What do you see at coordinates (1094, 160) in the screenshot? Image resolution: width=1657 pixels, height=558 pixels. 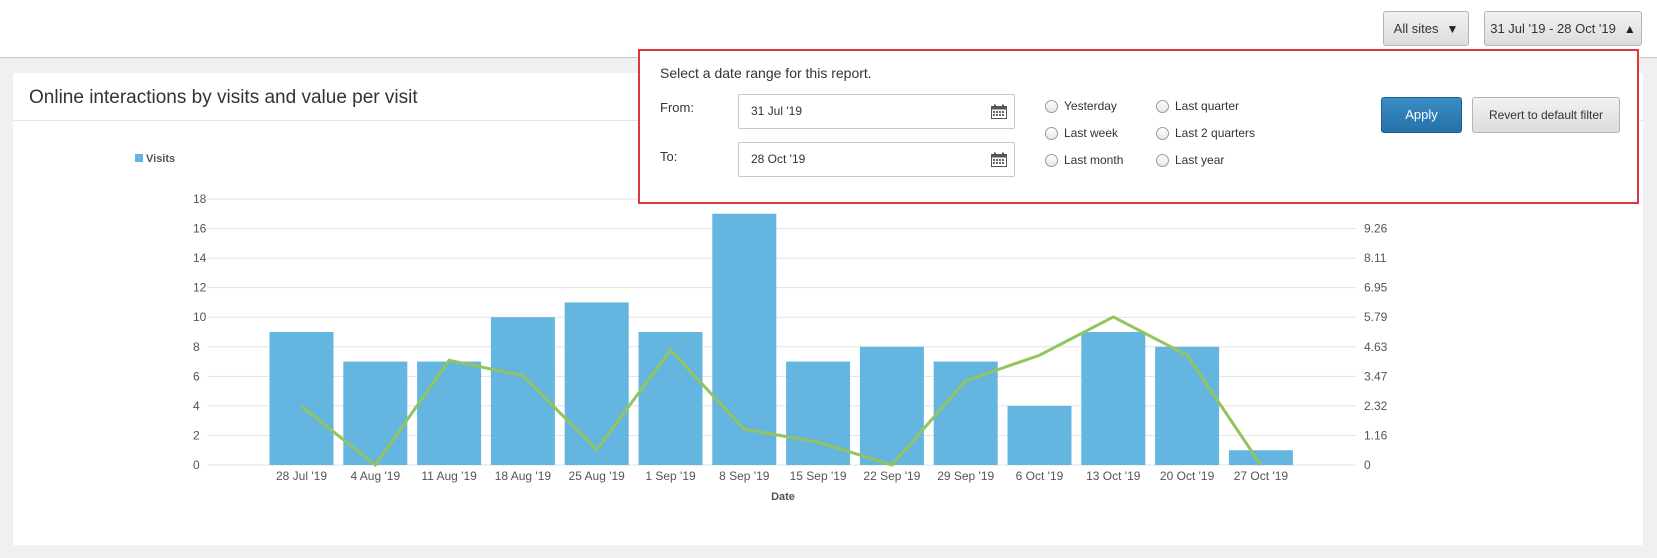 I see `preset-label: Last month` at bounding box center [1094, 160].